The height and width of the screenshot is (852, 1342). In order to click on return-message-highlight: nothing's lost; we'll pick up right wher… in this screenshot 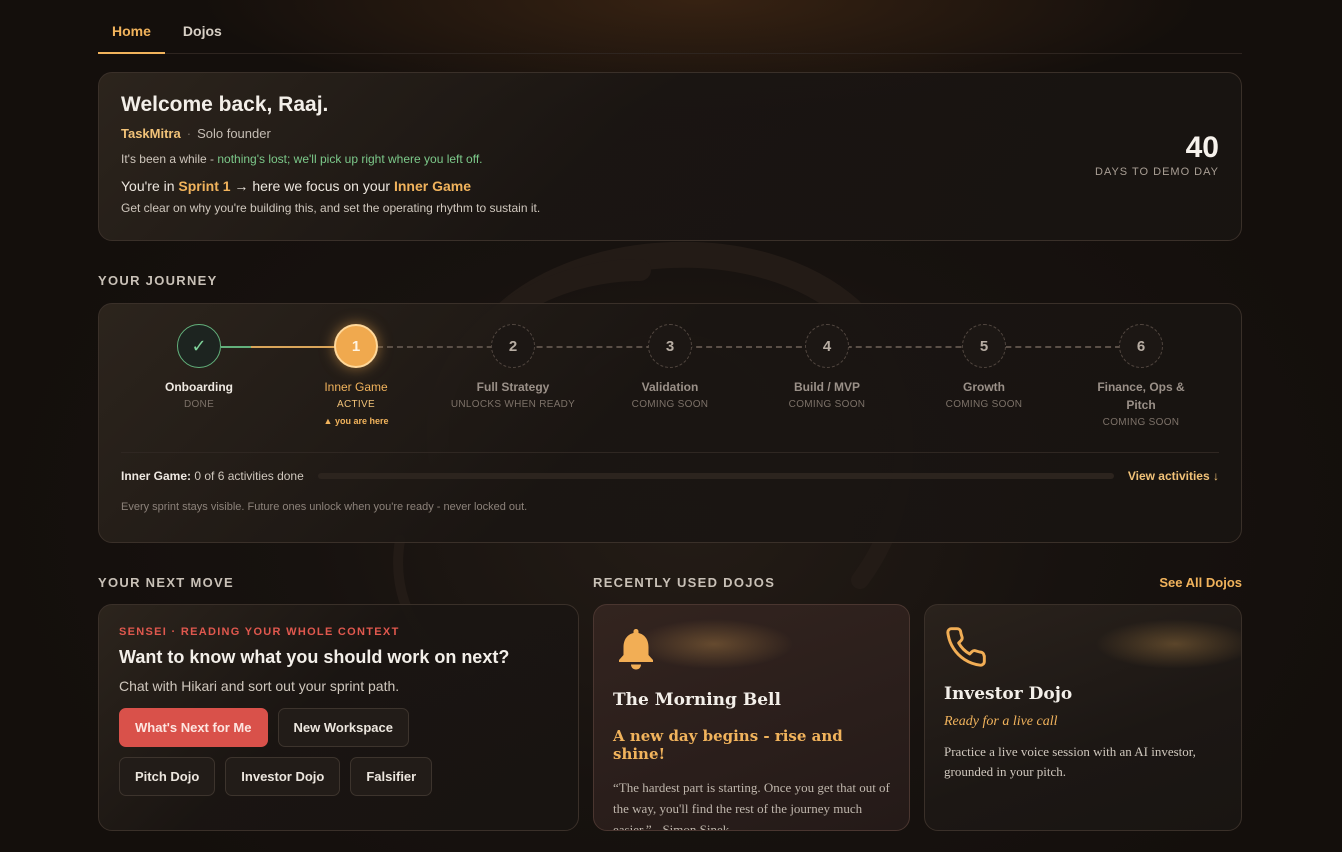, I will do `click(350, 159)`.